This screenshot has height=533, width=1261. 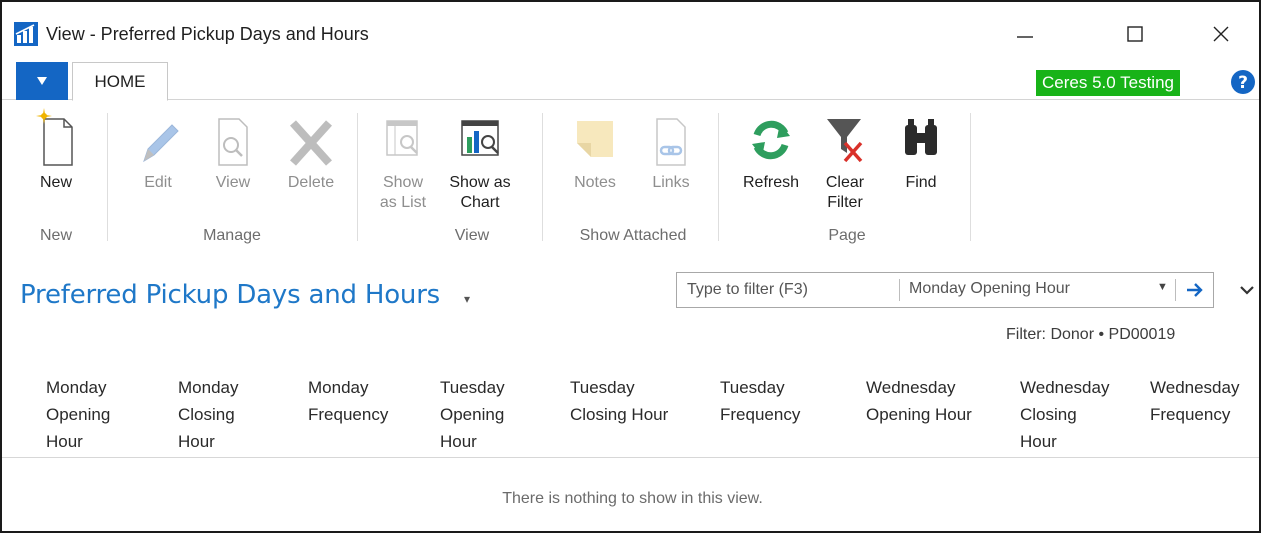 What do you see at coordinates (630, 81) in the screenshot?
I see `ribbon-tab-row: HOME Ceres 5.0 Testing ?` at bounding box center [630, 81].